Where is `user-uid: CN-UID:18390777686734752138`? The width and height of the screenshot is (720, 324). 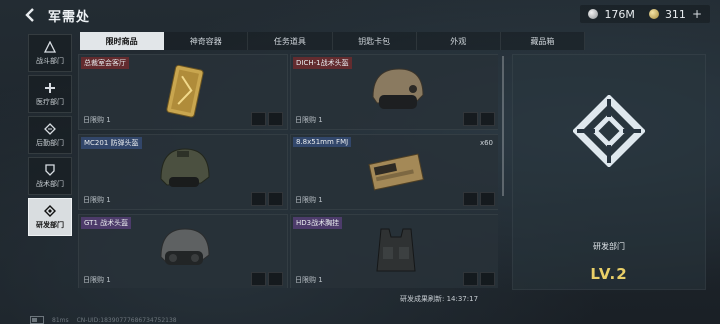 user-uid: CN-UID:18390777686734752138 is located at coordinates (126, 320).